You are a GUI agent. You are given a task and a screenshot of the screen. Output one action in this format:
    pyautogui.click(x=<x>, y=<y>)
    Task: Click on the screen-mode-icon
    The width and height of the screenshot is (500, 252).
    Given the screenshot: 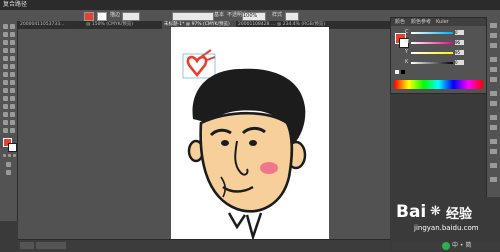 What is the action you would take?
    pyautogui.click(x=8, y=172)
    